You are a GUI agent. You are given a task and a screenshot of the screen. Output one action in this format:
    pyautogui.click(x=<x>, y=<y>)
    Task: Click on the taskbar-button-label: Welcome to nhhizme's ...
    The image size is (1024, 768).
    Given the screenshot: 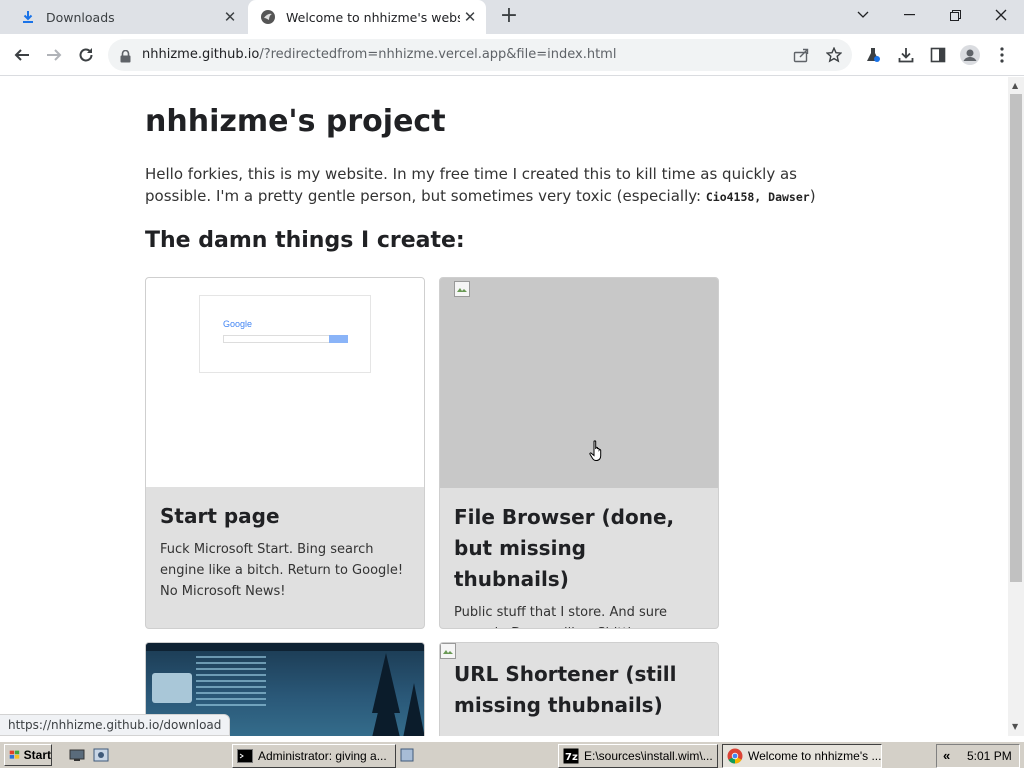 What is the action you would take?
    pyautogui.click(x=815, y=756)
    